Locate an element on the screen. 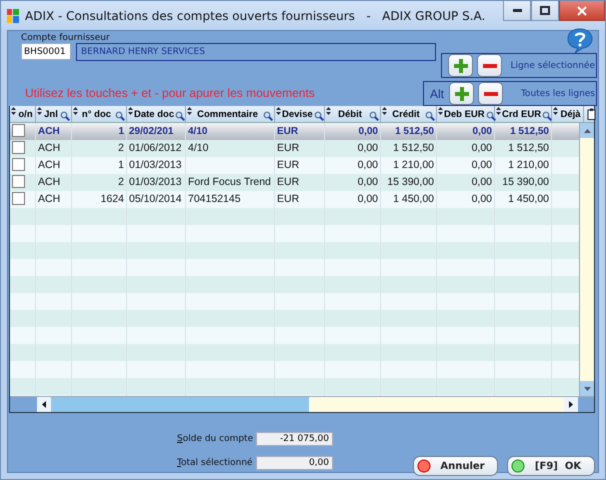 This screenshot has width=606, height=480. table-cell: 704152145 is located at coordinates (214, 199).